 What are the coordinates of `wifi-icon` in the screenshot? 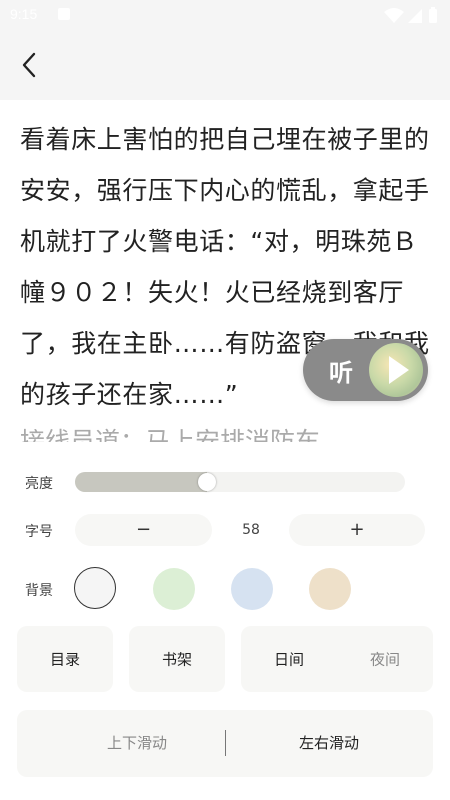 It's located at (394, 15).